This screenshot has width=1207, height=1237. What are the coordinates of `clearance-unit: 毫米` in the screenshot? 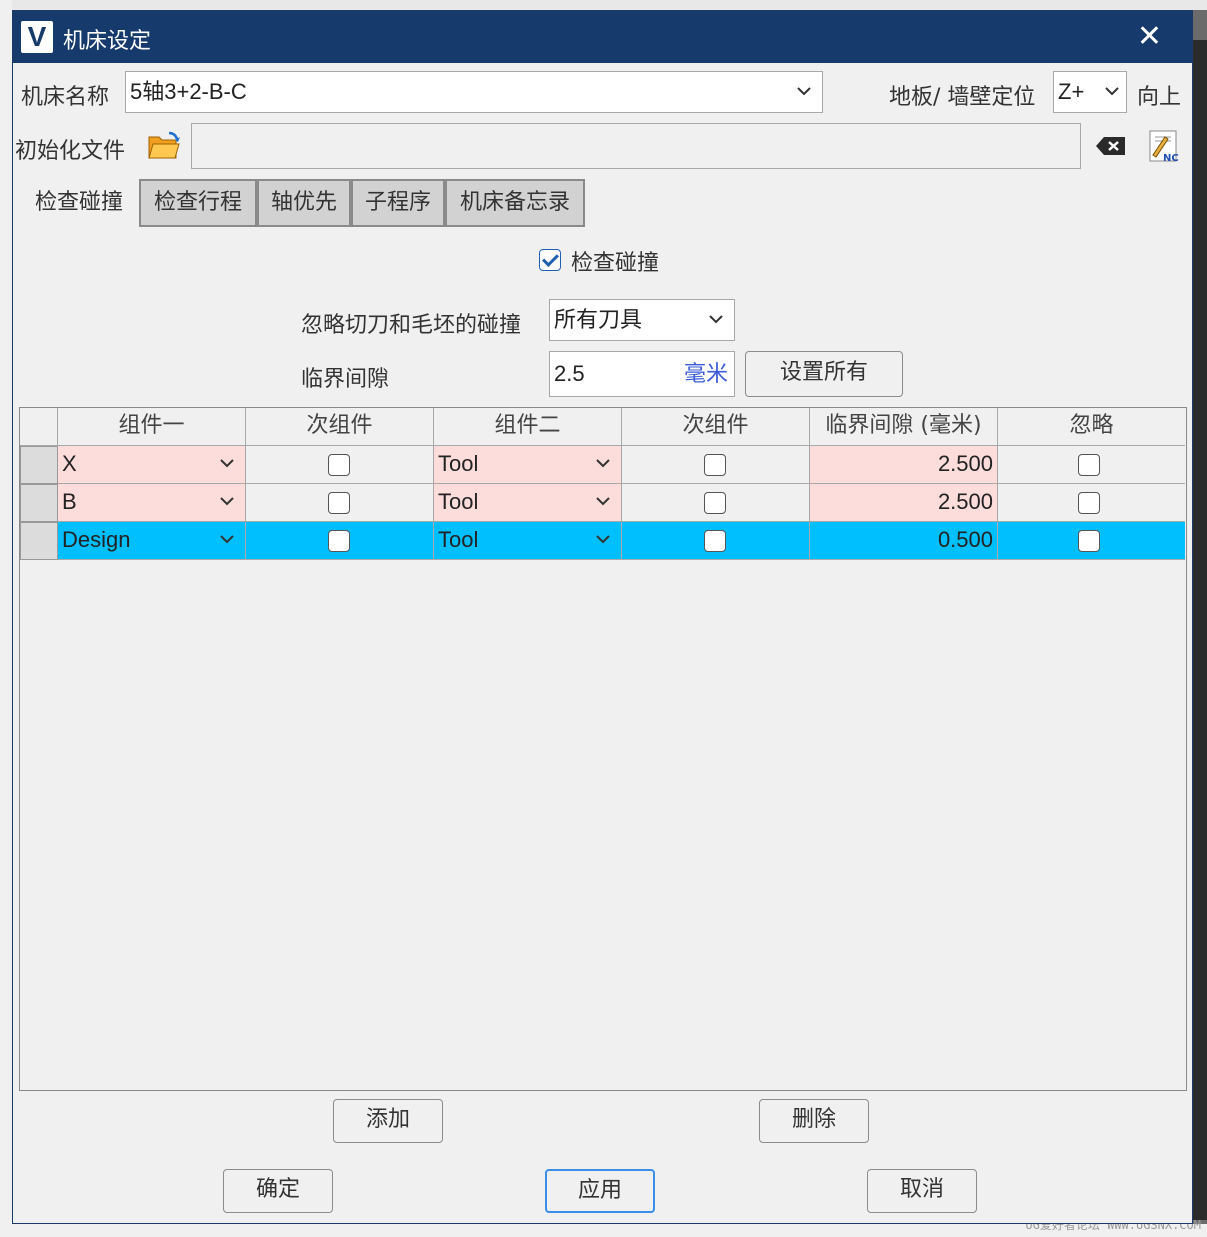 It's located at (705, 373).